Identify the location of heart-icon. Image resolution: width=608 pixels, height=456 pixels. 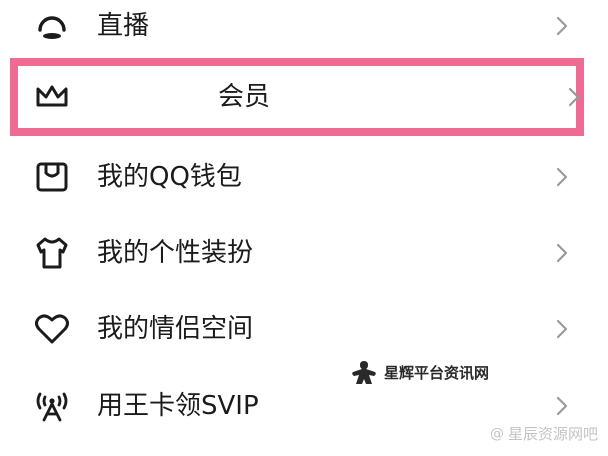
(52, 329).